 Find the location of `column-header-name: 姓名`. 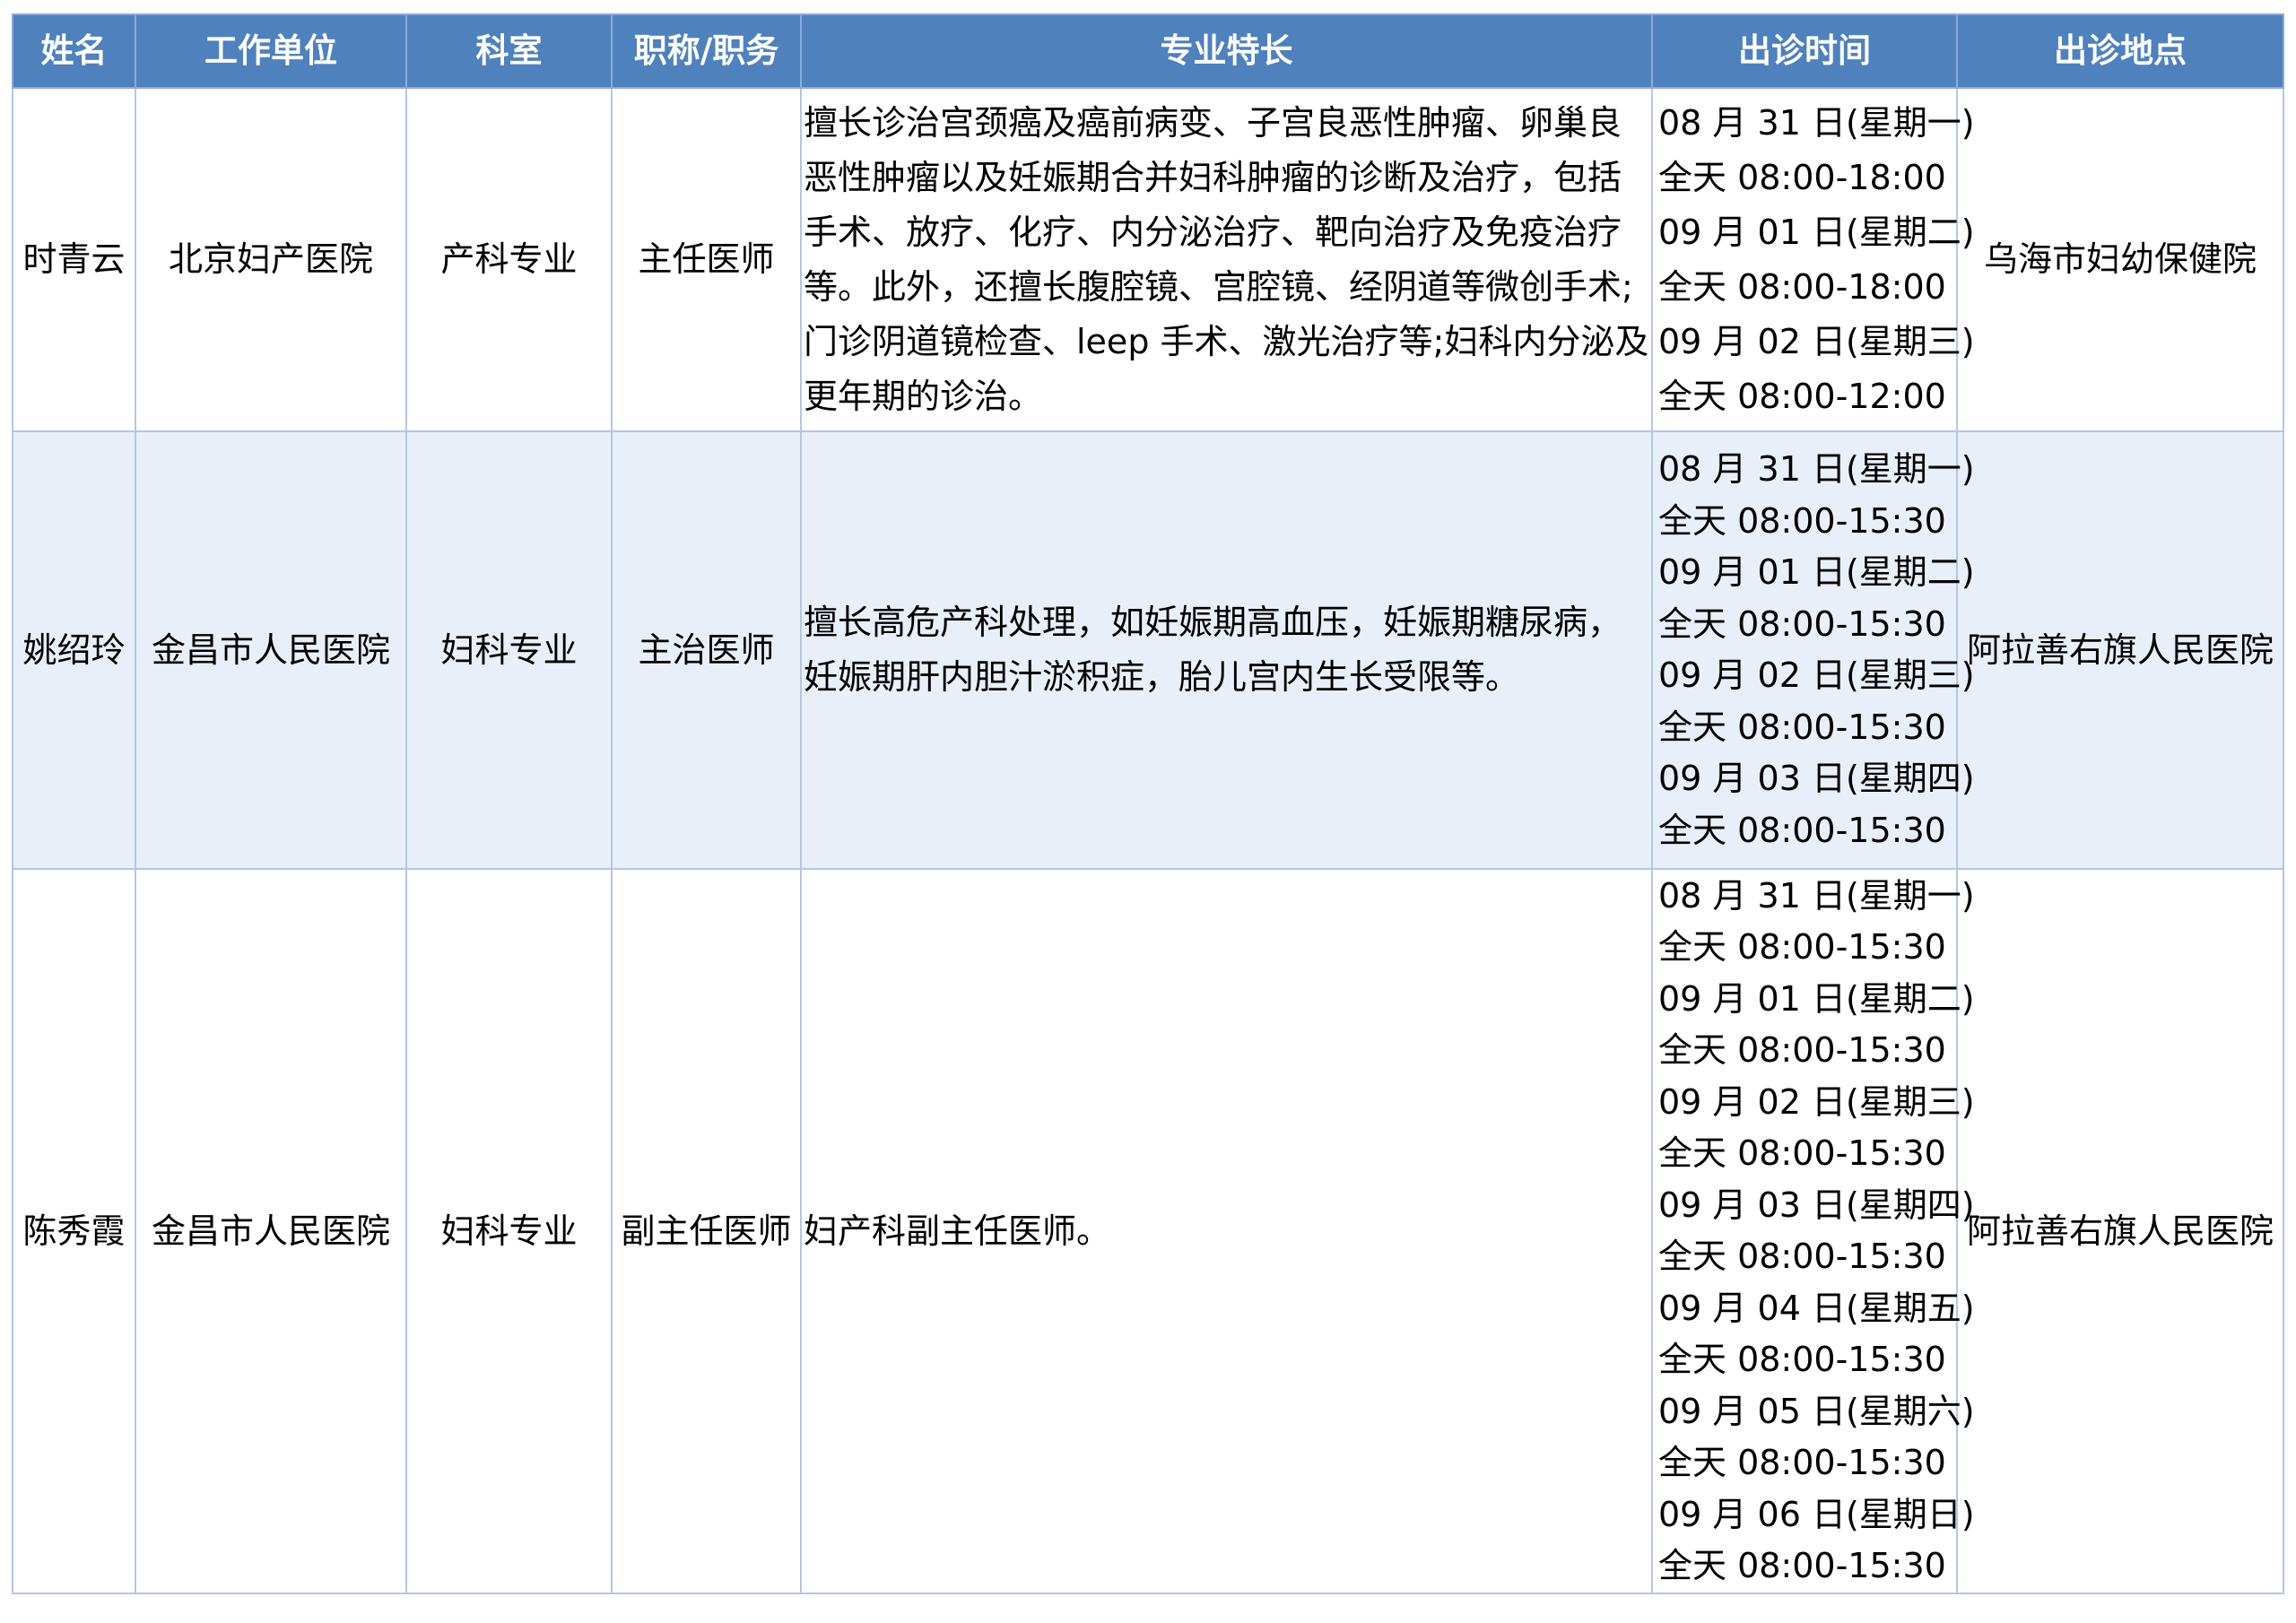

column-header-name: 姓名 is located at coordinates (74, 51).